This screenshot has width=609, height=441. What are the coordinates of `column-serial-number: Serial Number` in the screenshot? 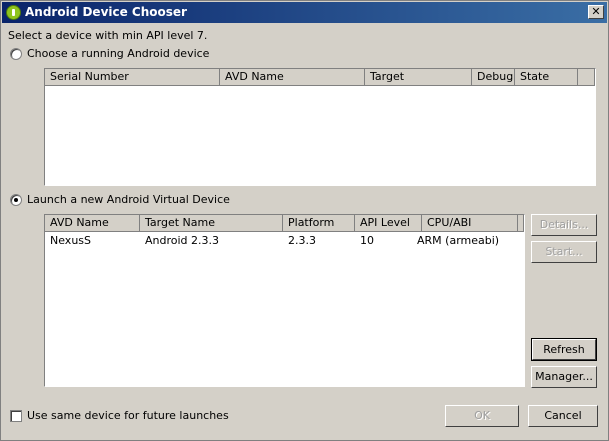 It's located at (132, 77).